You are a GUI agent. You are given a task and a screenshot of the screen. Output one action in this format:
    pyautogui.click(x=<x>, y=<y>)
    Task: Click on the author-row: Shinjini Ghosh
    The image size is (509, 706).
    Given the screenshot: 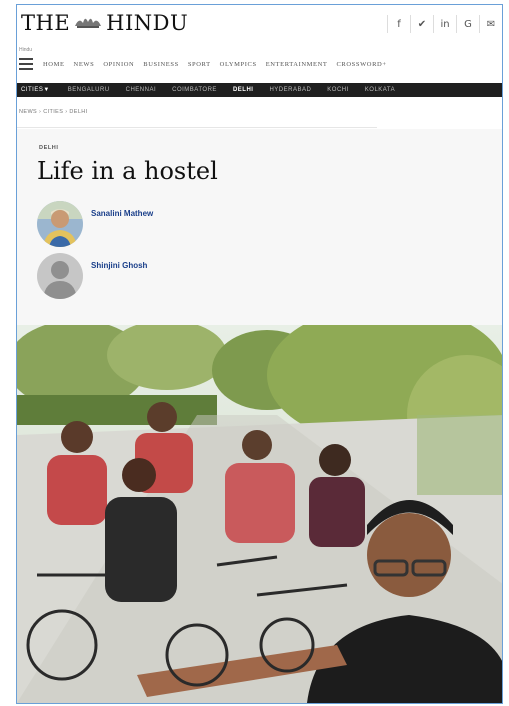 What is the action you would take?
    pyautogui.click(x=92, y=276)
    